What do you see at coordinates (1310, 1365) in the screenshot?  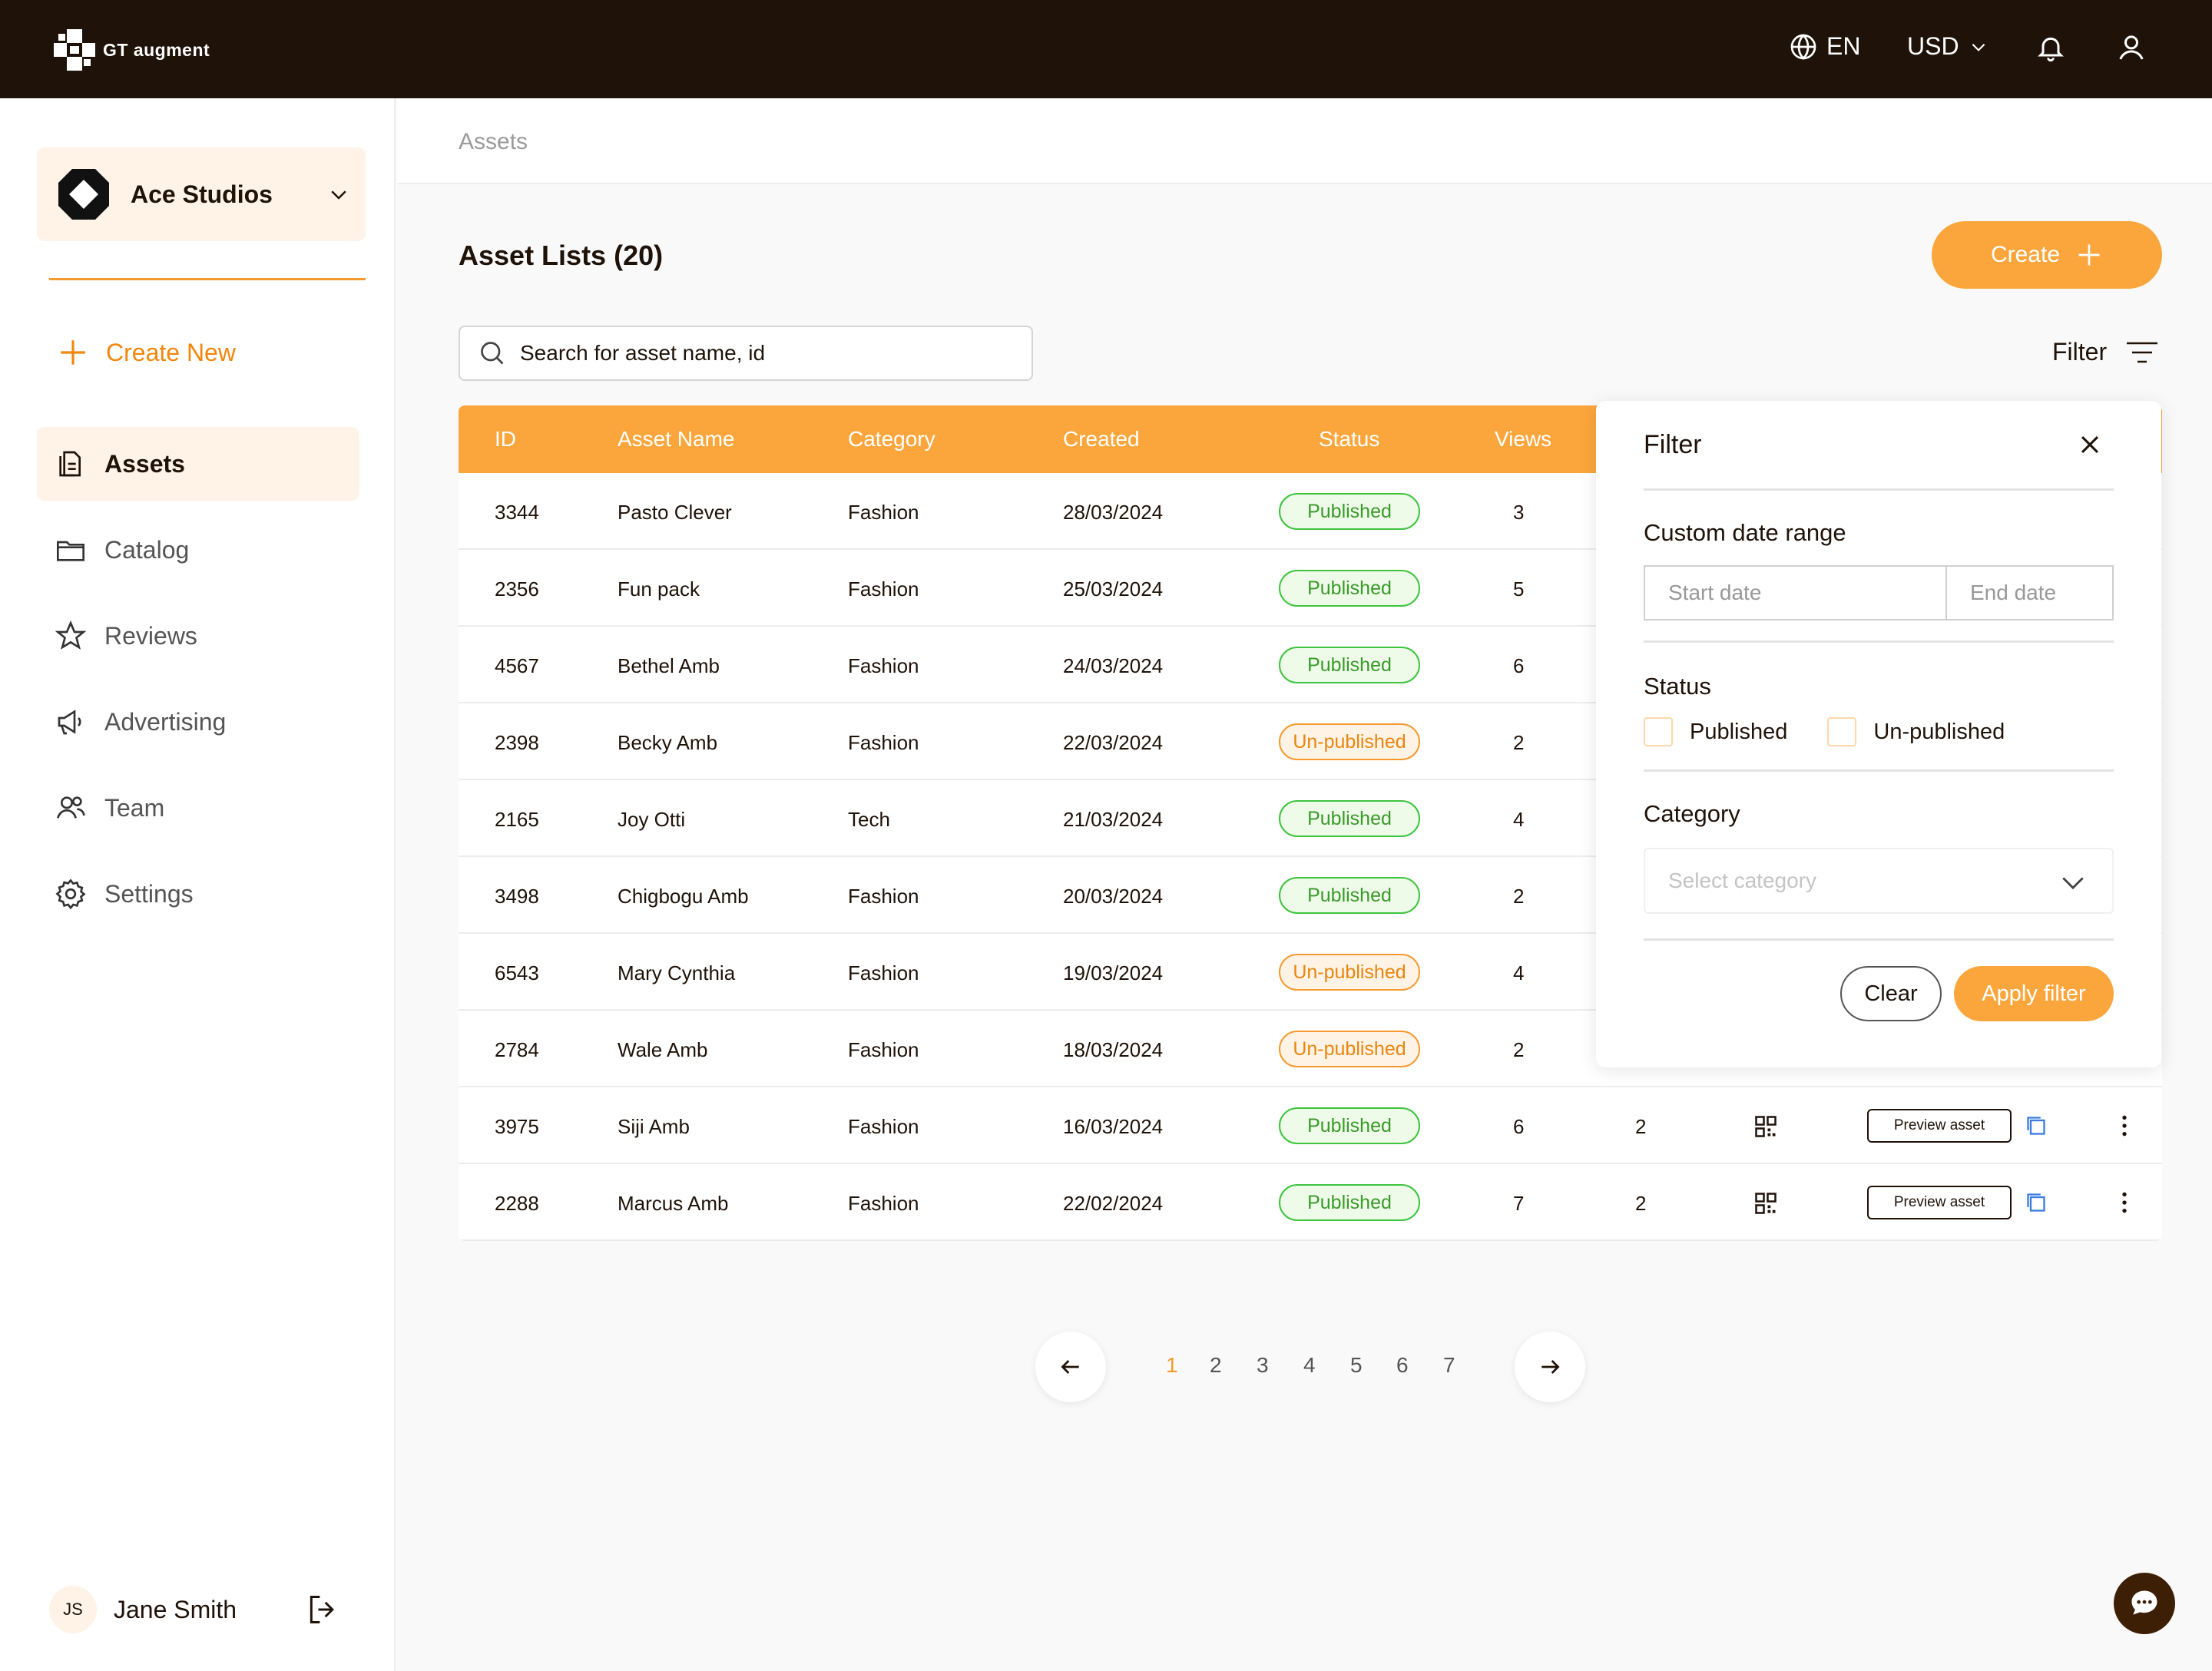 I see `page-number: 4` at bounding box center [1310, 1365].